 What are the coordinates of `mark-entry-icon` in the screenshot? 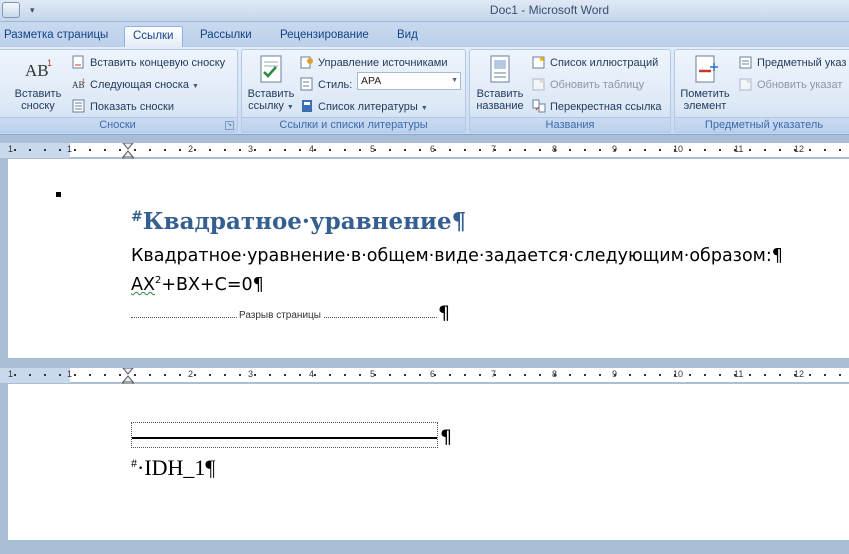 It's located at (706, 69).